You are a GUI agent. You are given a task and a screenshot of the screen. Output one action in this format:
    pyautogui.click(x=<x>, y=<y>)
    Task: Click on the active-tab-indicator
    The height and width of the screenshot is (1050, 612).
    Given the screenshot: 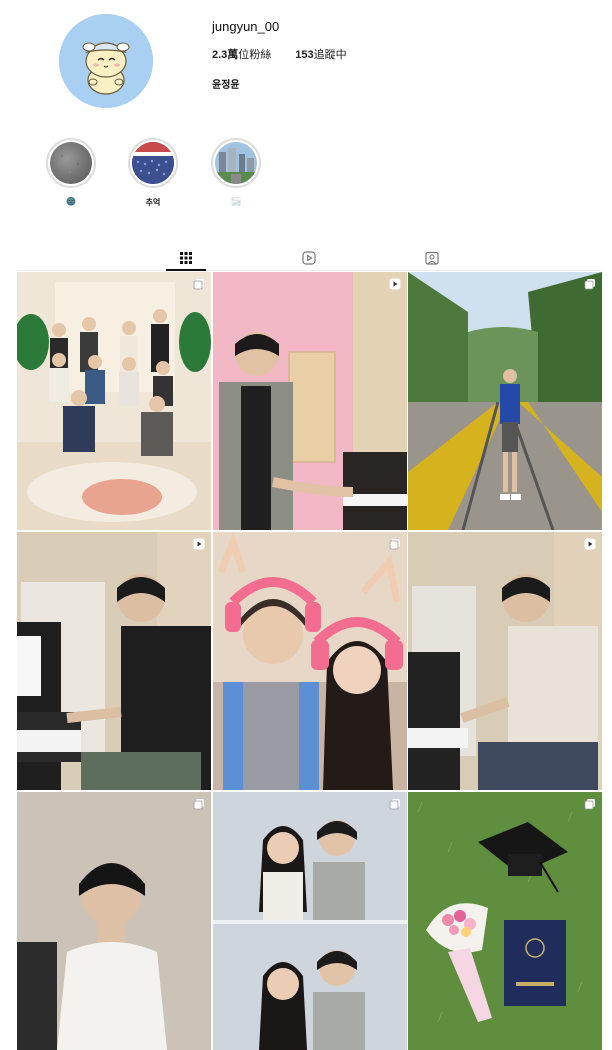 What is the action you would take?
    pyautogui.click(x=186, y=270)
    